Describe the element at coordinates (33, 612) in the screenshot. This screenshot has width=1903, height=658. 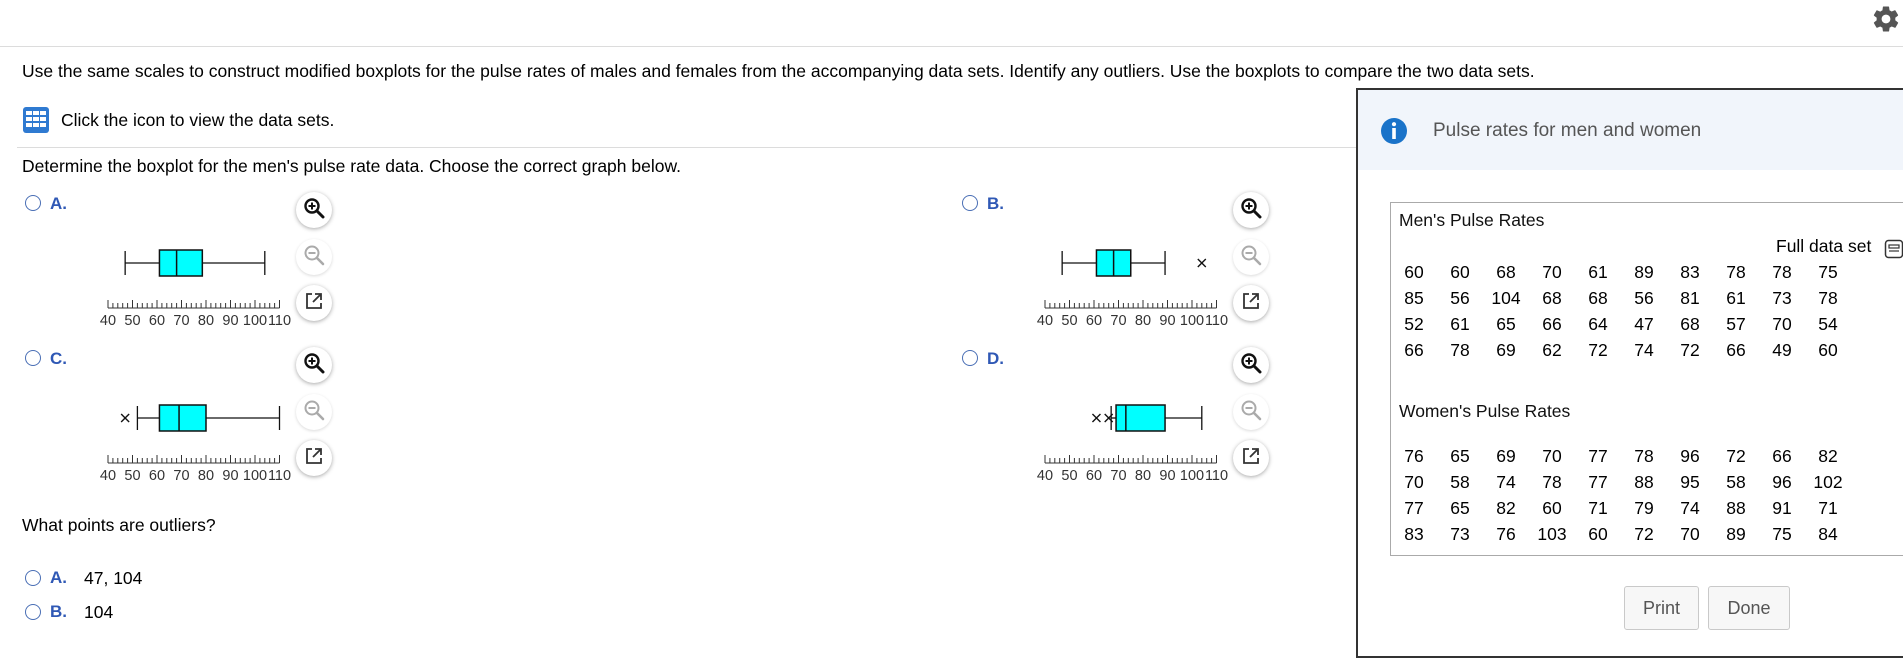
I see `answer-b-radio` at that location.